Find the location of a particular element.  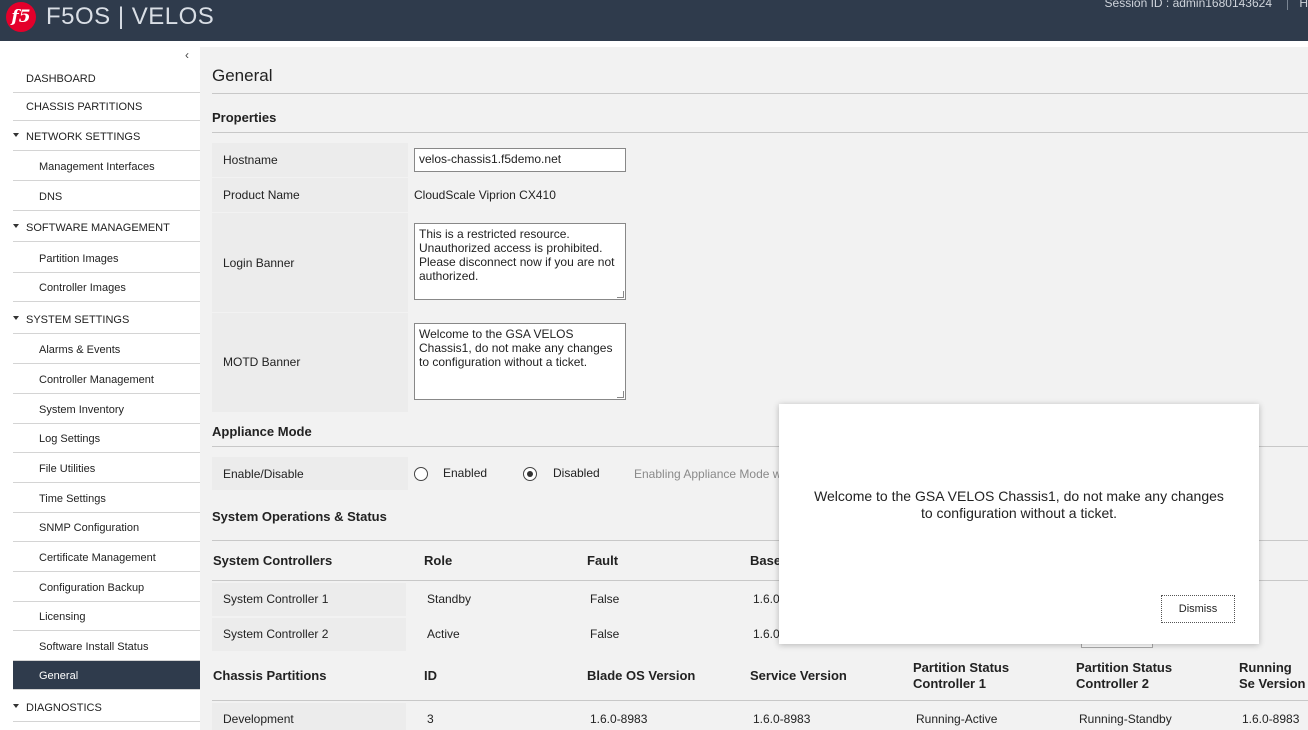

sidebar-item-general: General is located at coordinates (106, 675).